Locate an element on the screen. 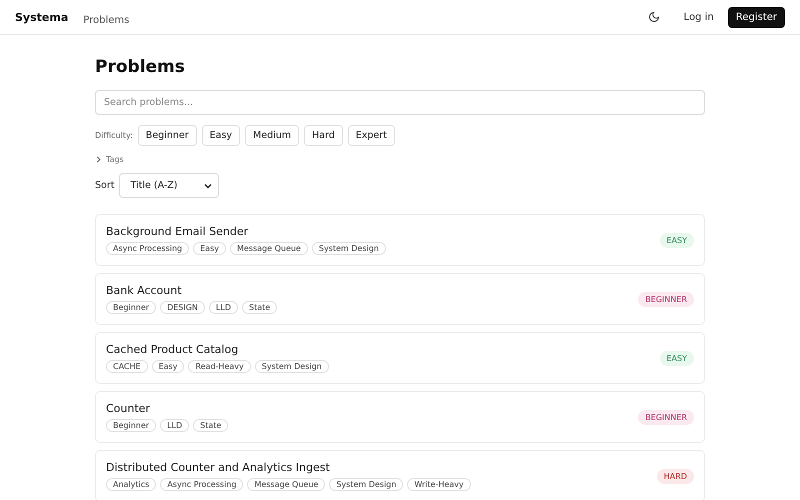 The height and width of the screenshot is (500, 800). problem-card: Background Email Sender Async Processing Easy Message Queue System Design EASY is located at coordinates (400, 240).